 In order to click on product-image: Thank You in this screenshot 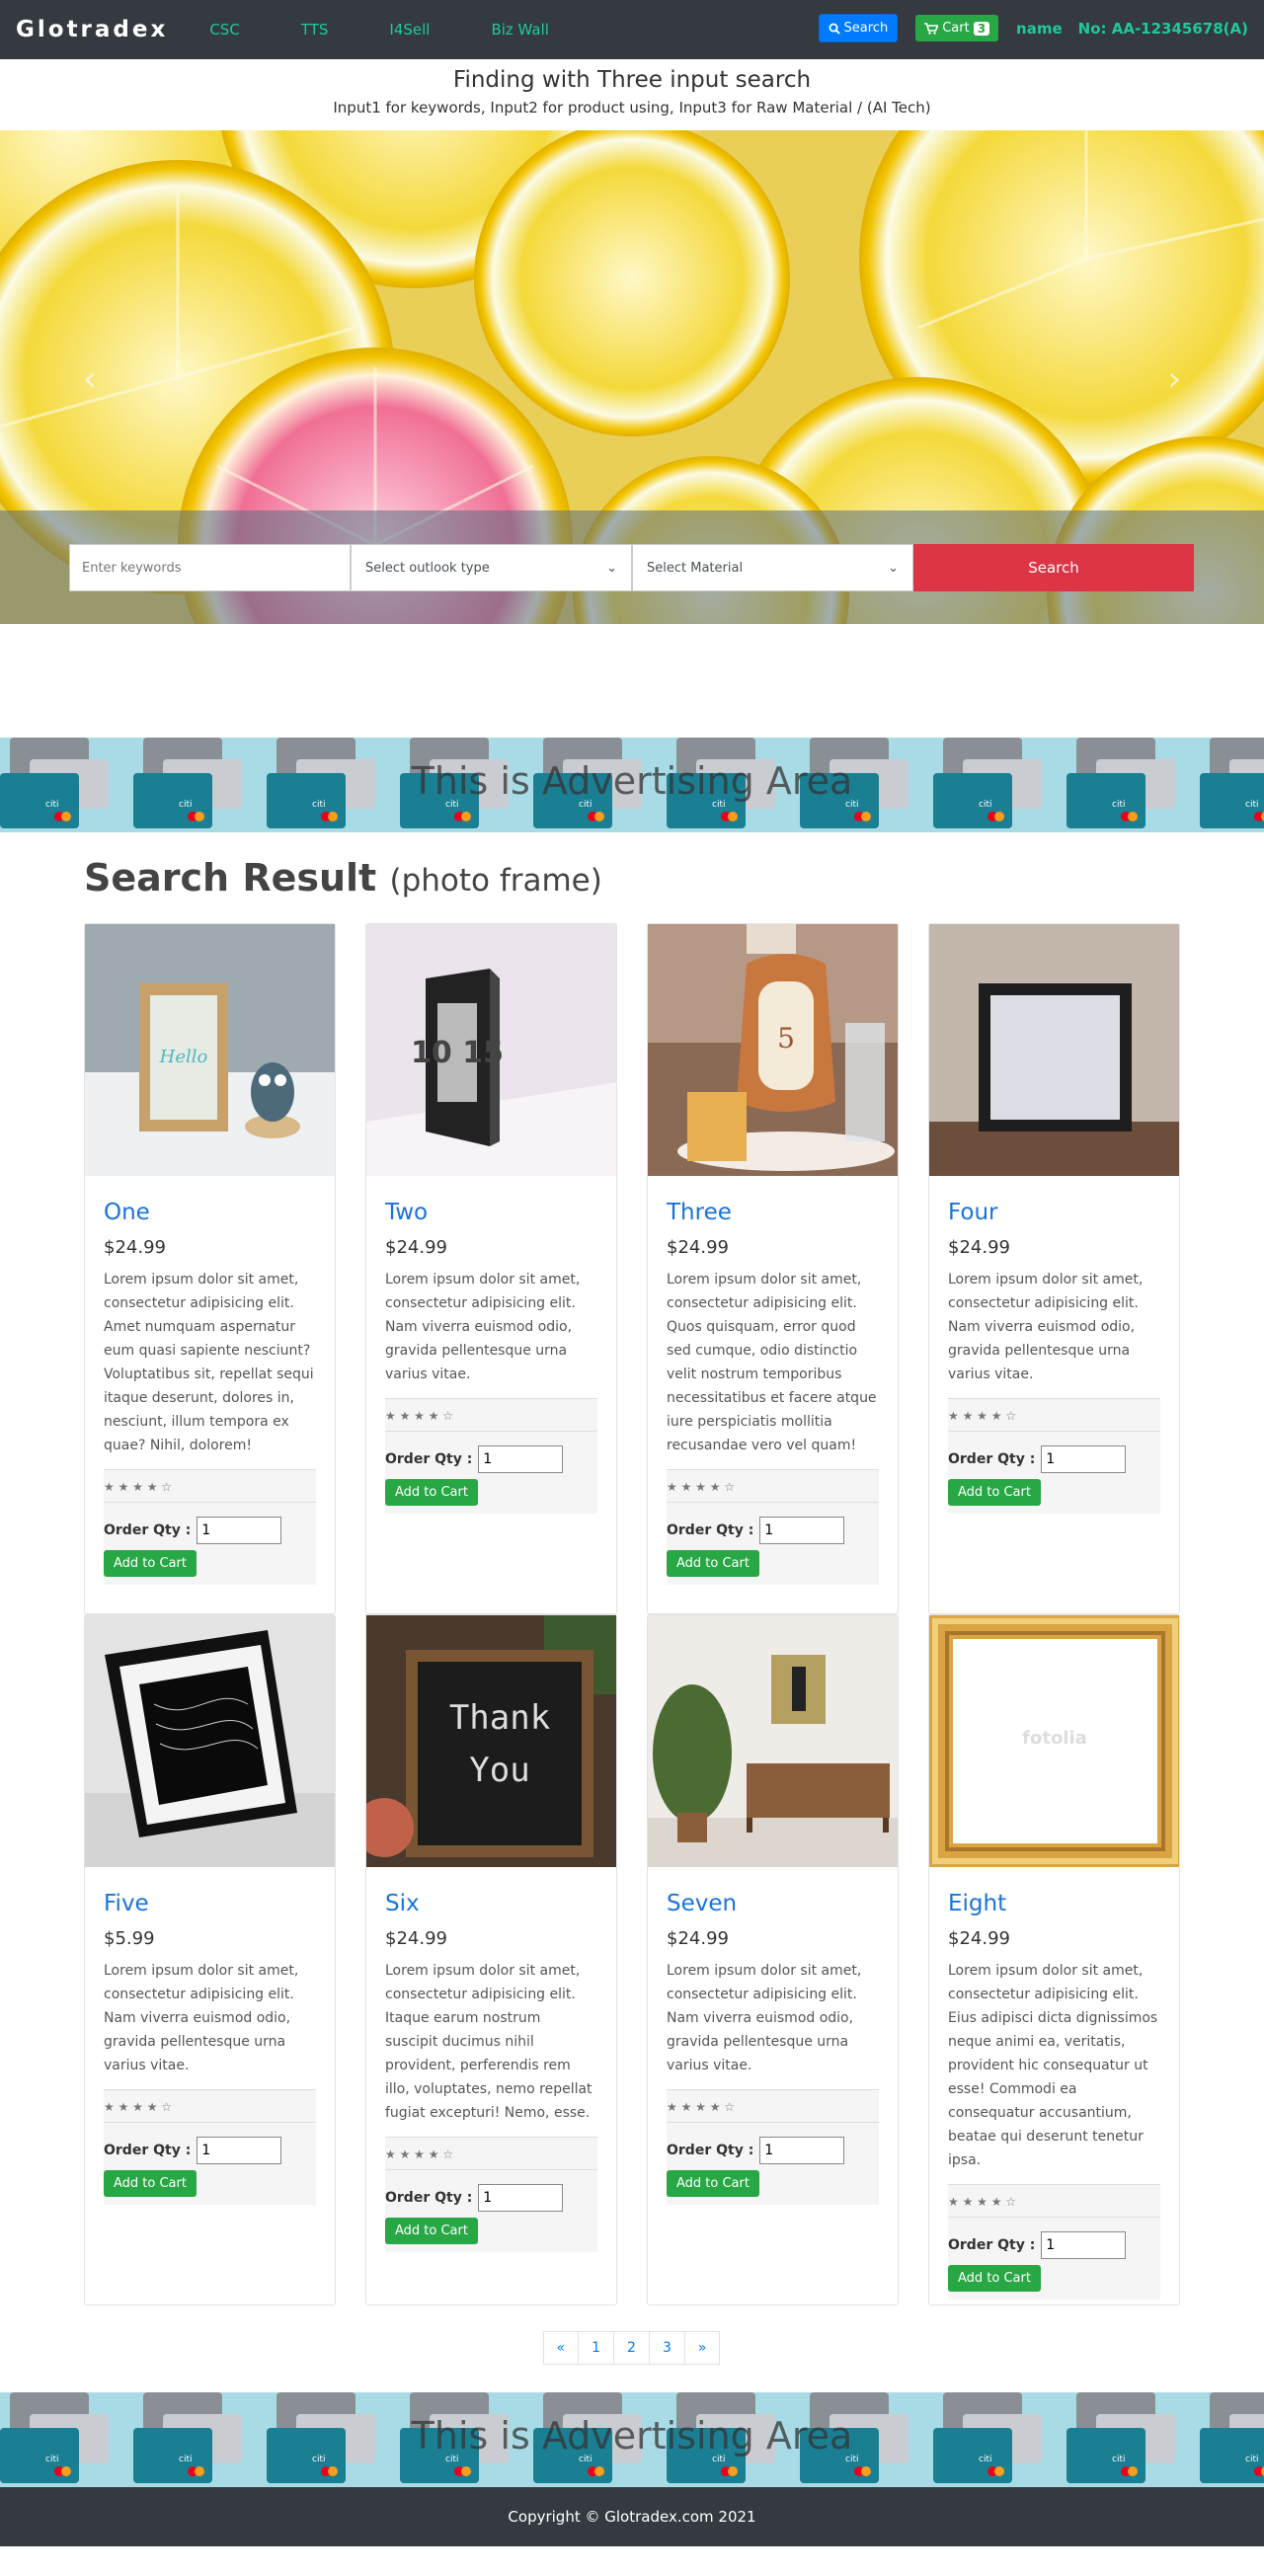, I will do `click(491, 1741)`.